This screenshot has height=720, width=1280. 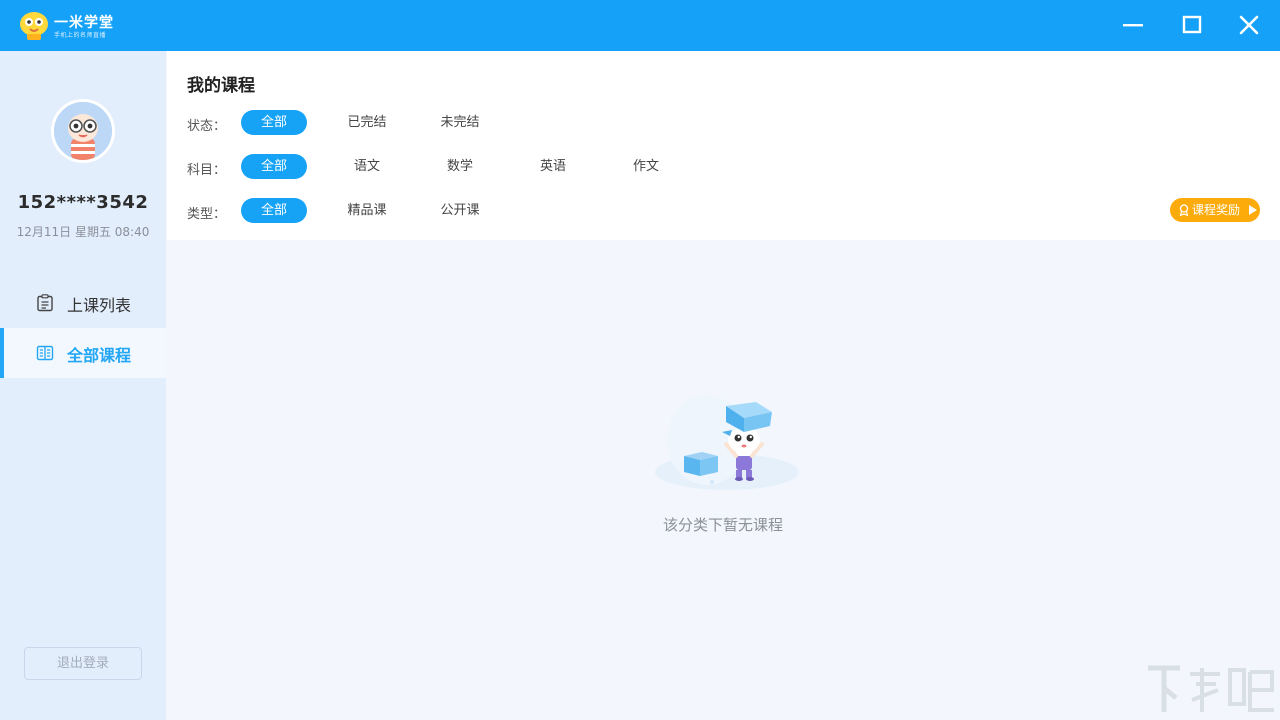 What do you see at coordinates (221, 86) in the screenshot?
I see `page-title: 我的课程` at bounding box center [221, 86].